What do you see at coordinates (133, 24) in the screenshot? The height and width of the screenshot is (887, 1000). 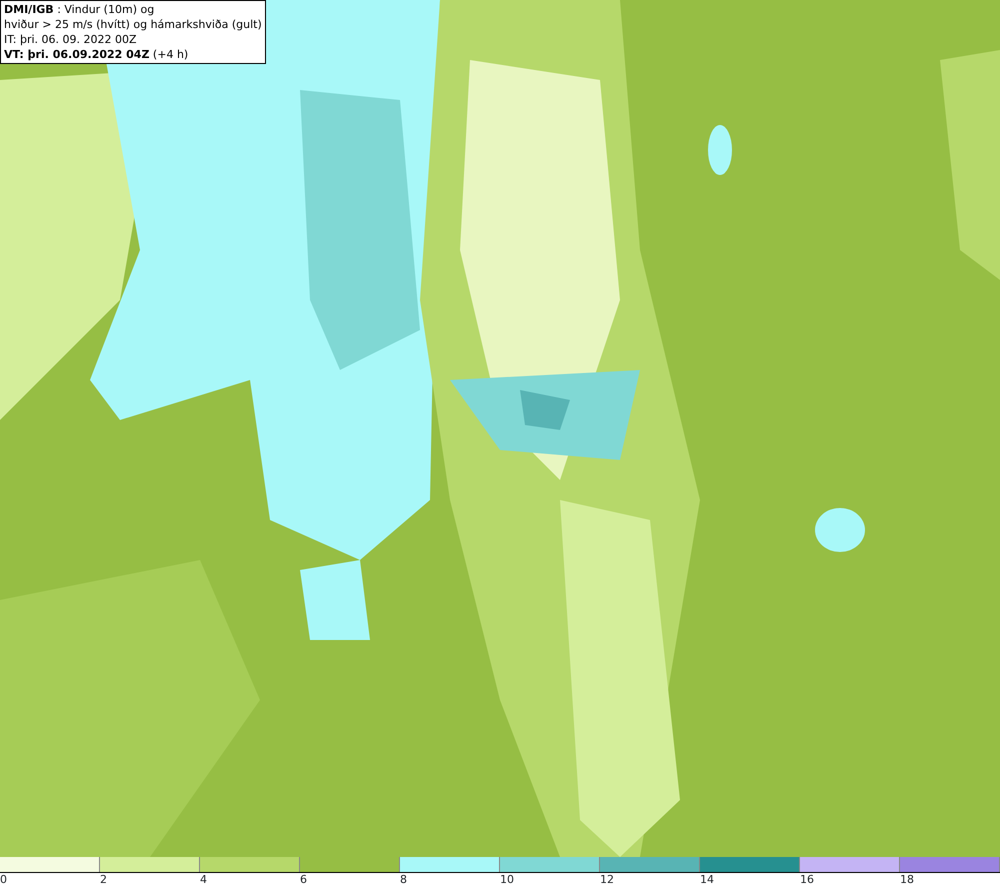 I see `info-text: hviður > 25 m/s (hvítt) og hámarkshviða (gult)` at bounding box center [133, 24].